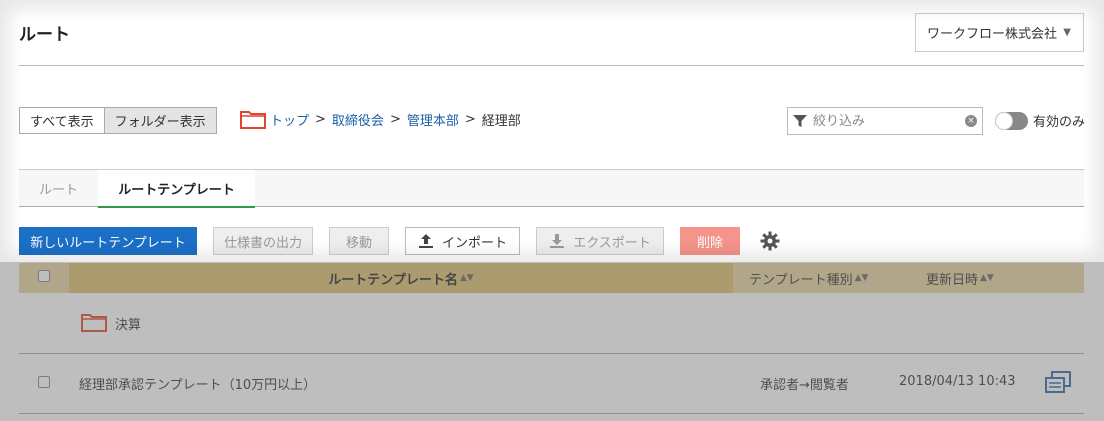 This screenshot has width=1104, height=421. I want to click on header-divider, so click(551, 65).